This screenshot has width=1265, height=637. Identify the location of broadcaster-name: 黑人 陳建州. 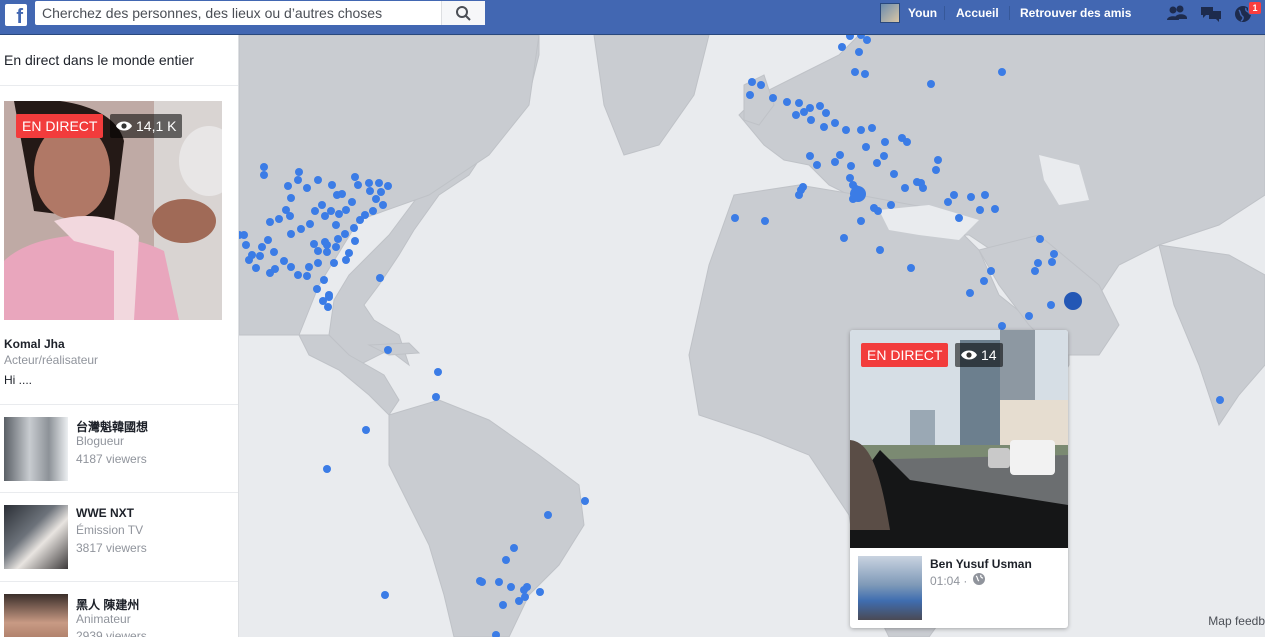
(107, 604).